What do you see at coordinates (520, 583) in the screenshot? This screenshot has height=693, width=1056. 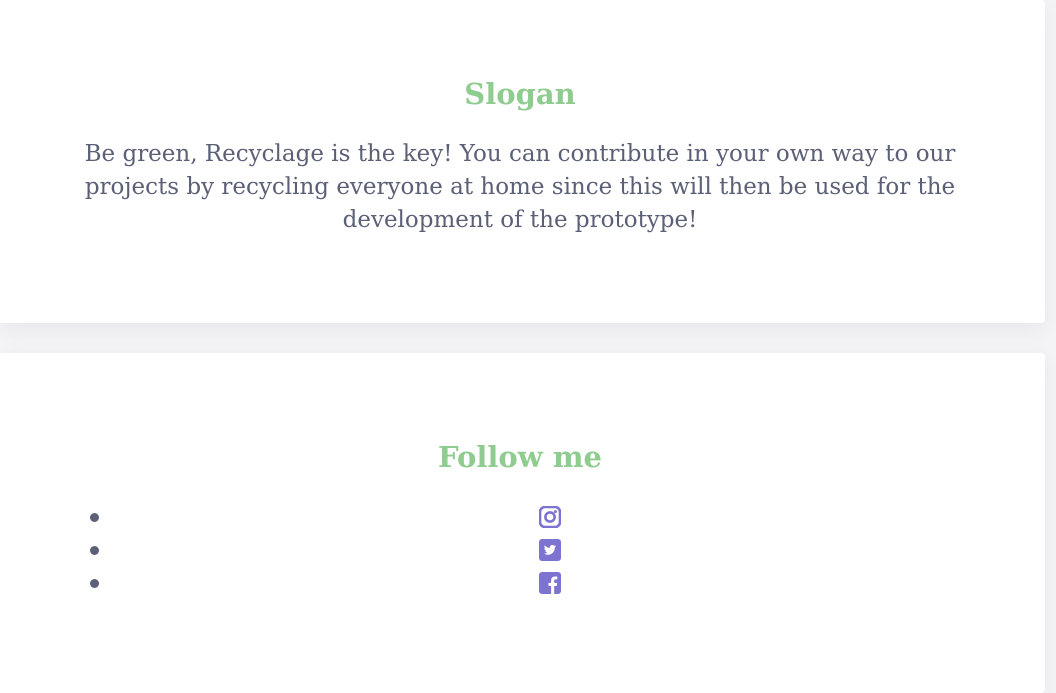 I see `social-list-item-facebook` at bounding box center [520, 583].